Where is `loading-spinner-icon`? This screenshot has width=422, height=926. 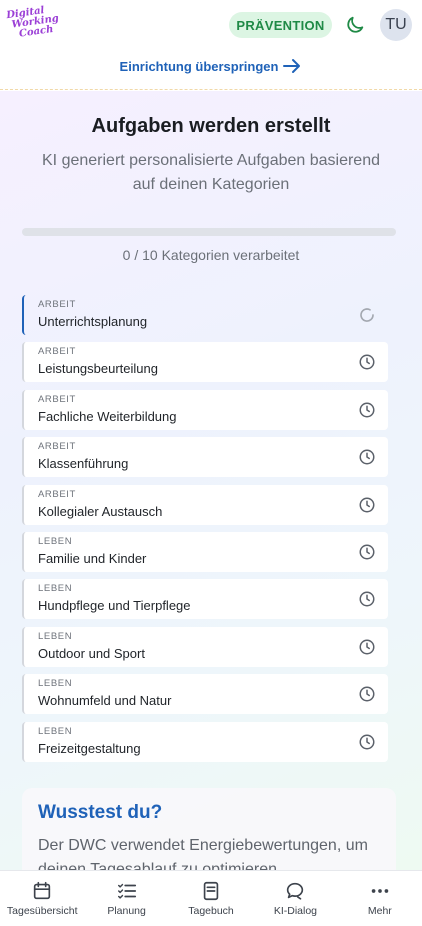 loading-spinner-icon is located at coordinates (367, 315).